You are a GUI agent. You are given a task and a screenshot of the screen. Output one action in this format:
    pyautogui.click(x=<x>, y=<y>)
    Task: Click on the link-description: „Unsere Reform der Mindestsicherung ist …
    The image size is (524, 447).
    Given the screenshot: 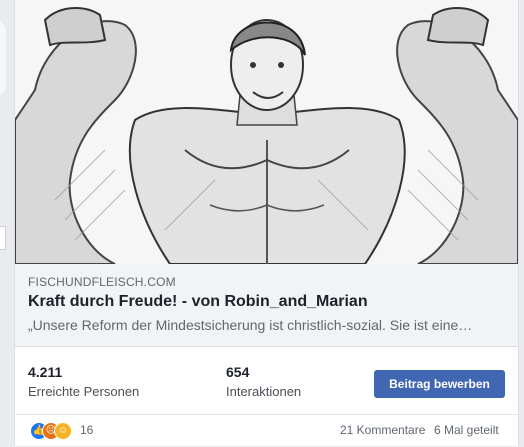 What is the action you would take?
    pyautogui.click(x=250, y=325)
    